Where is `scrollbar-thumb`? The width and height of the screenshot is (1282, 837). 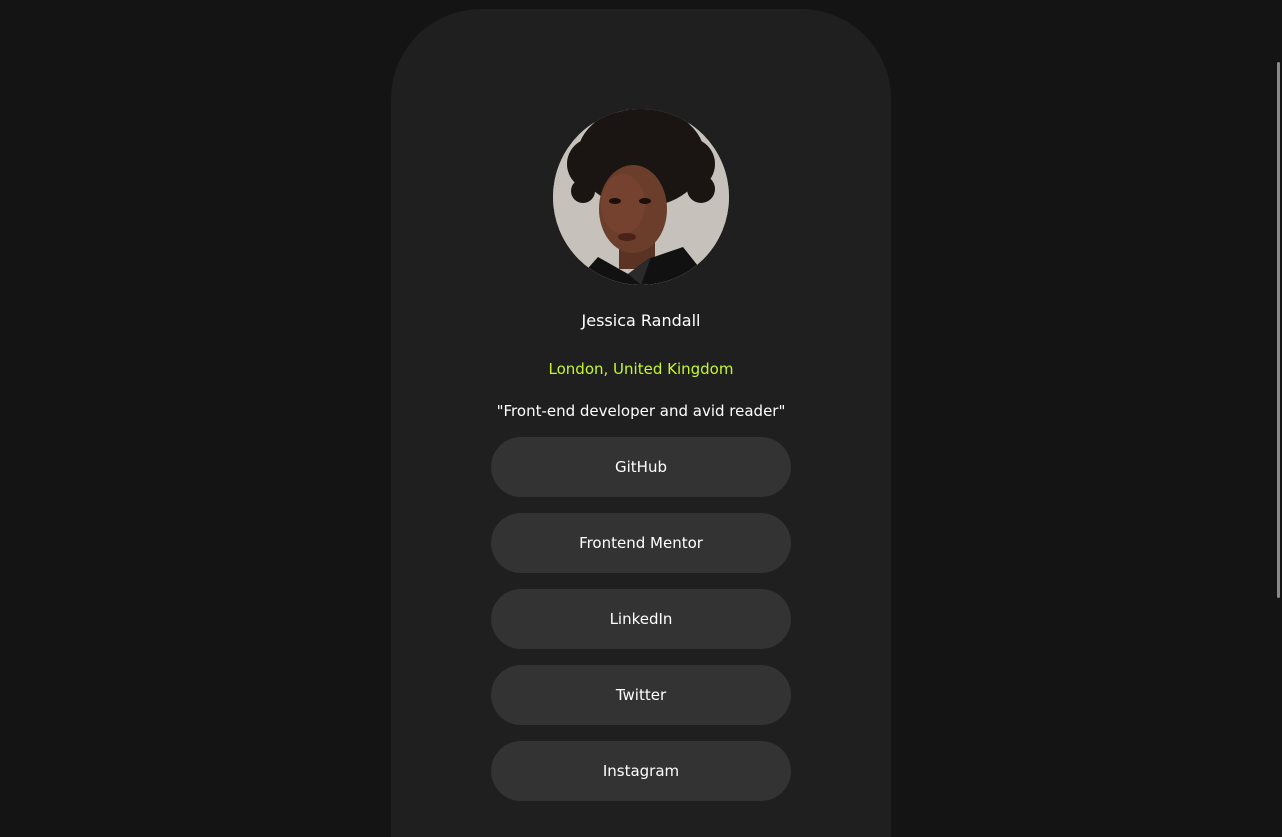 scrollbar-thumb is located at coordinates (1278, 330).